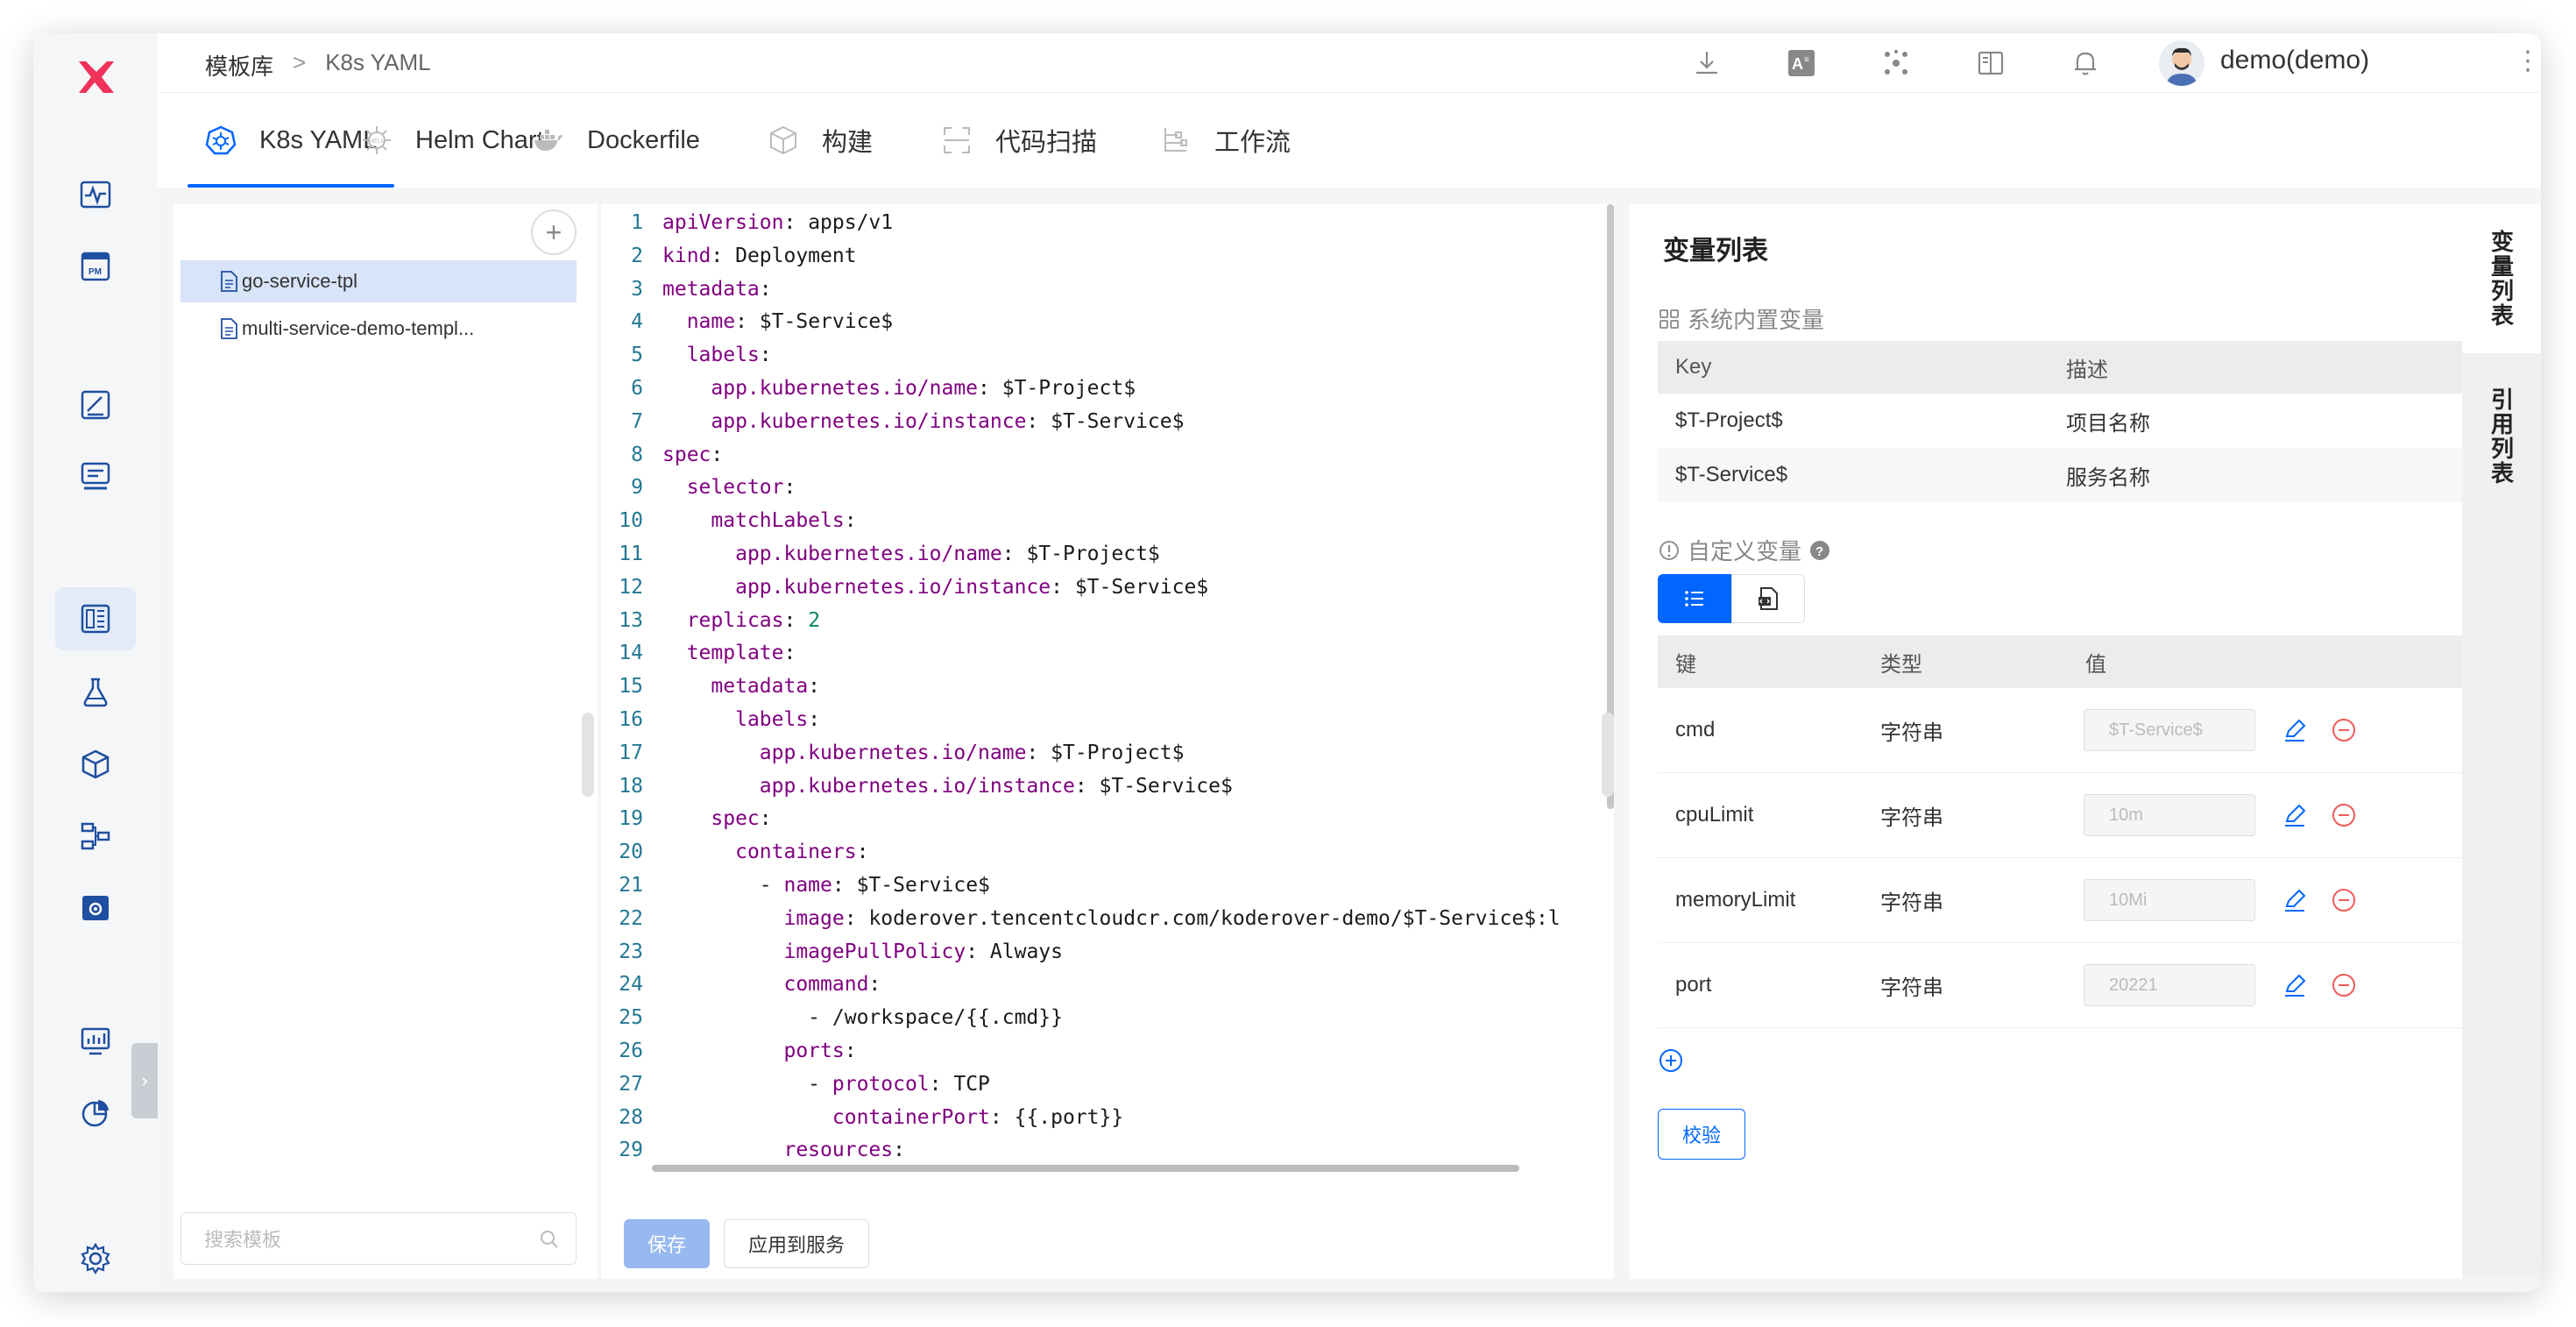 This screenshot has height=1327, width=2576. I want to click on code-line: 2 kind: Deployment, so click(729, 256).